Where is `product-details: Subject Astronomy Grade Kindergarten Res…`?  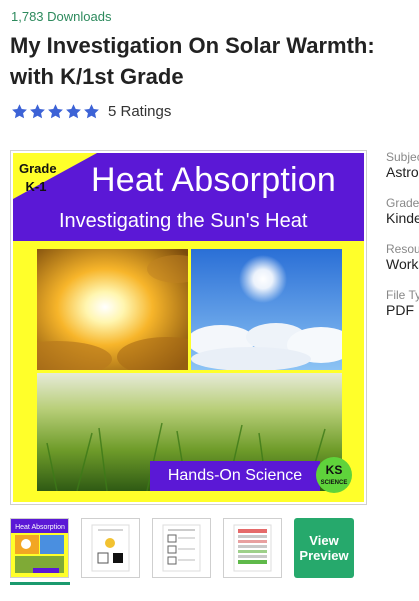
product-details: Subject Astronomy Grade Kindergarten Res… is located at coordinates (402, 242).